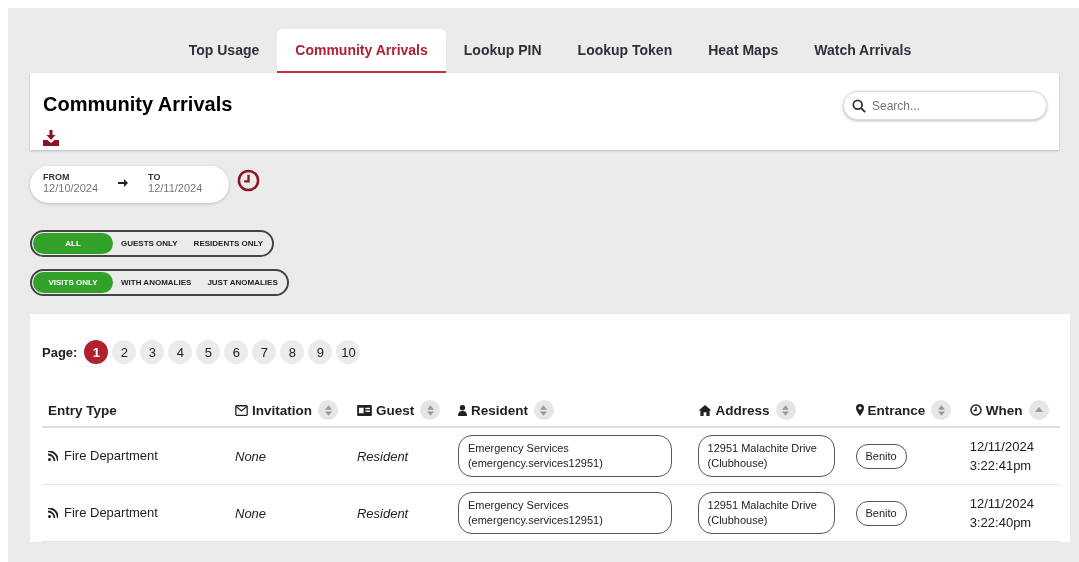 Image resolution: width=1079 pixels, height=562 pixels. What do you see at coordinates (60, 352) in the screenshot?
I see `page-label: Page:` at bounding box center [60, 352].